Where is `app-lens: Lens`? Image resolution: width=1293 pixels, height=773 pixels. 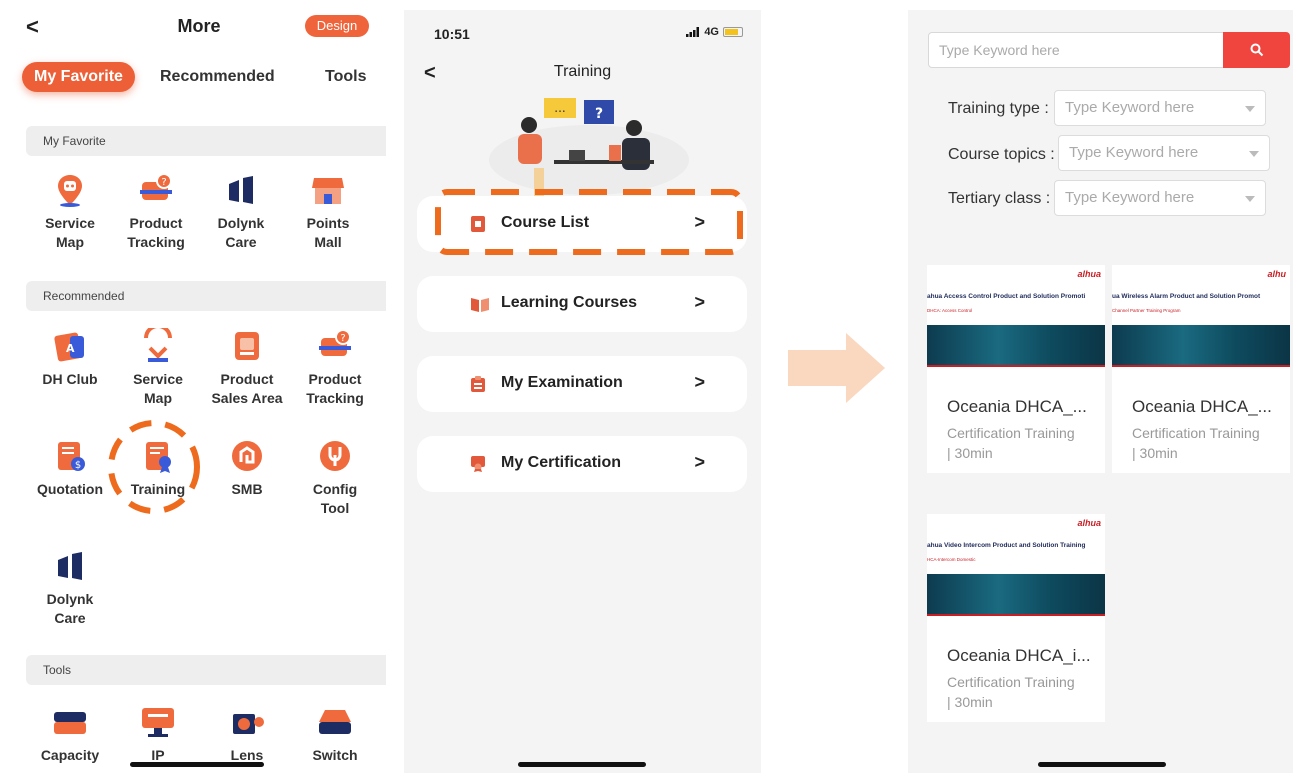 app-lens: Lens is located at coordinates (247, 734).